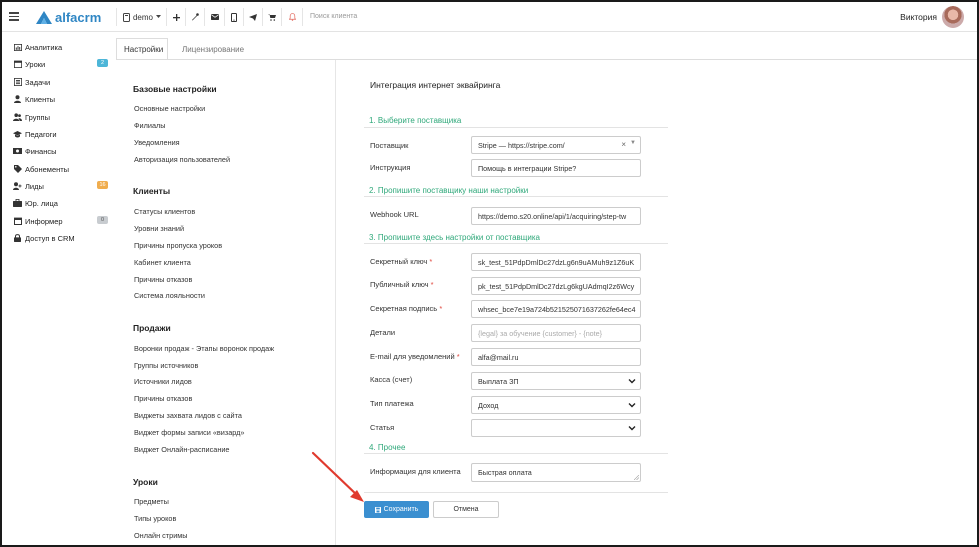 The height and width of the screenshot is (547, 979). What do you see at coordinates (401, 509) in the screenshot?
I see `save-button-label: Сохранить` at bounding box center [401, 509].